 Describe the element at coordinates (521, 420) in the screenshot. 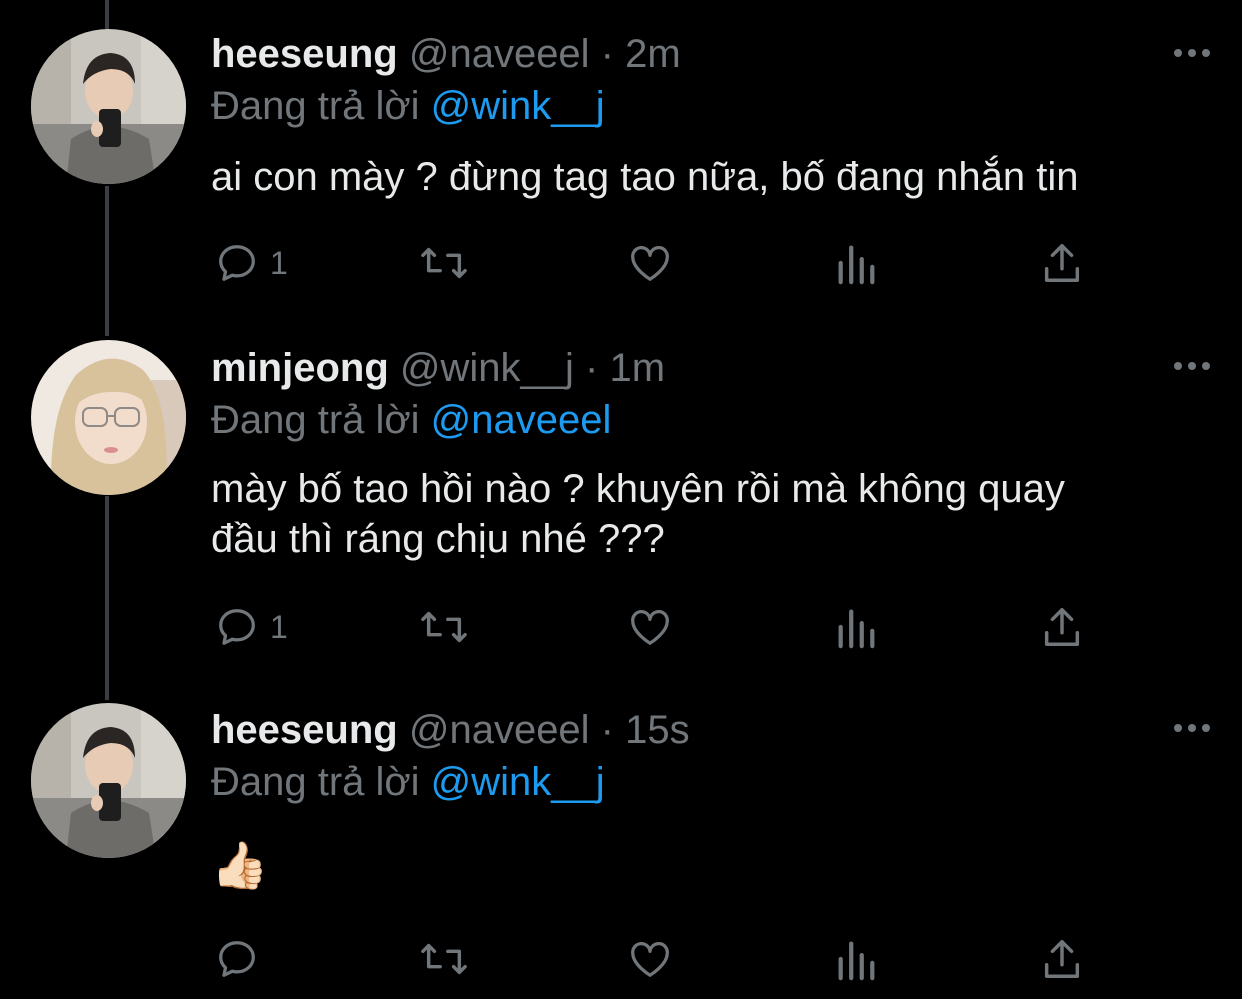

I see `replying-to-handle: @naveeel` at that location.